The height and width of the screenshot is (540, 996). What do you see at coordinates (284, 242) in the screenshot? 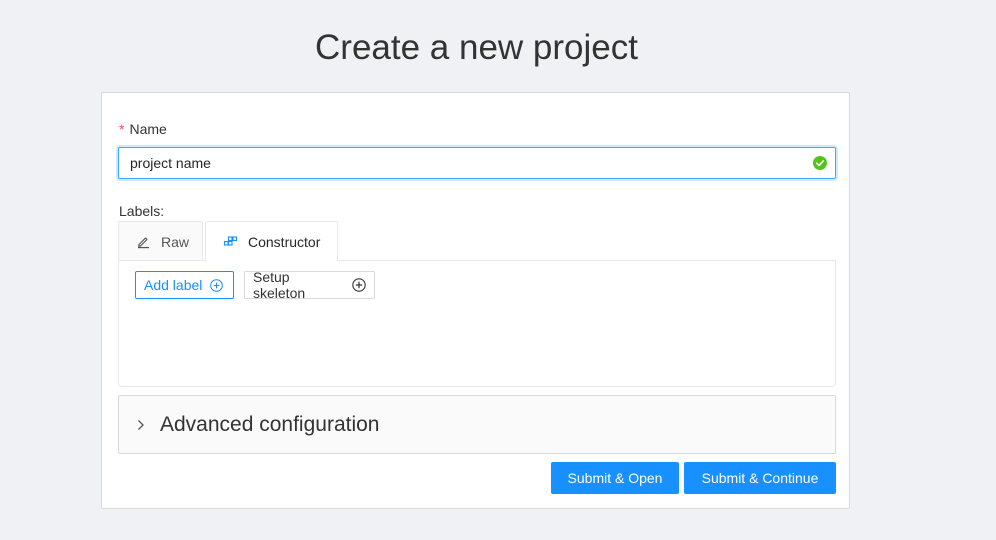
I see `tab-constructor-label: Constructor` at bounding box center [284, 242].